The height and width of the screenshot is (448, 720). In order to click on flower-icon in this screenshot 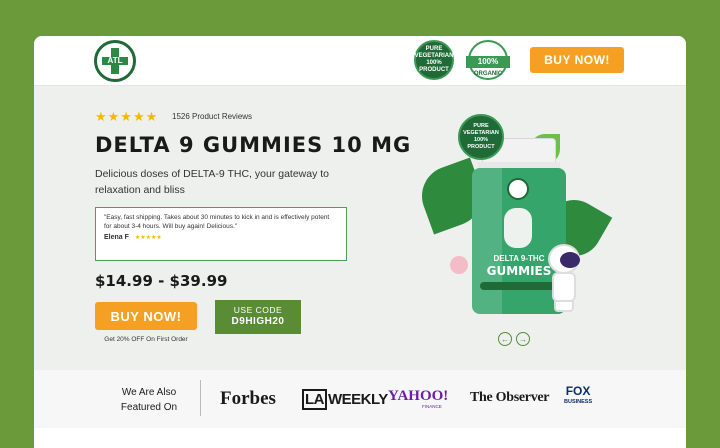, I will do `click(459, 265)`.